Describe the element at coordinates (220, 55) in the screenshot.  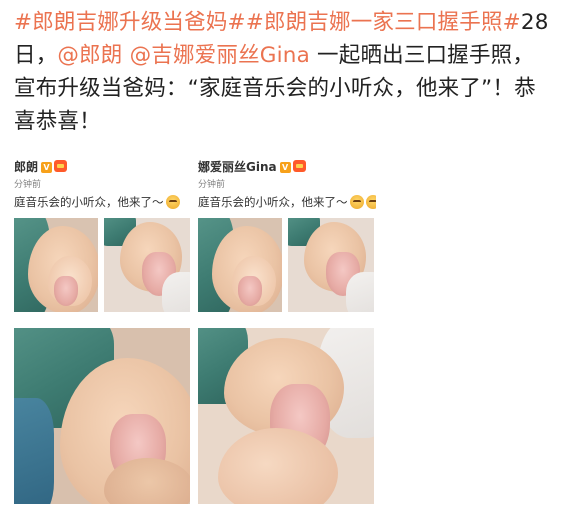
I see `mention-link: @吉娜爱丽丝Gina` at that location.